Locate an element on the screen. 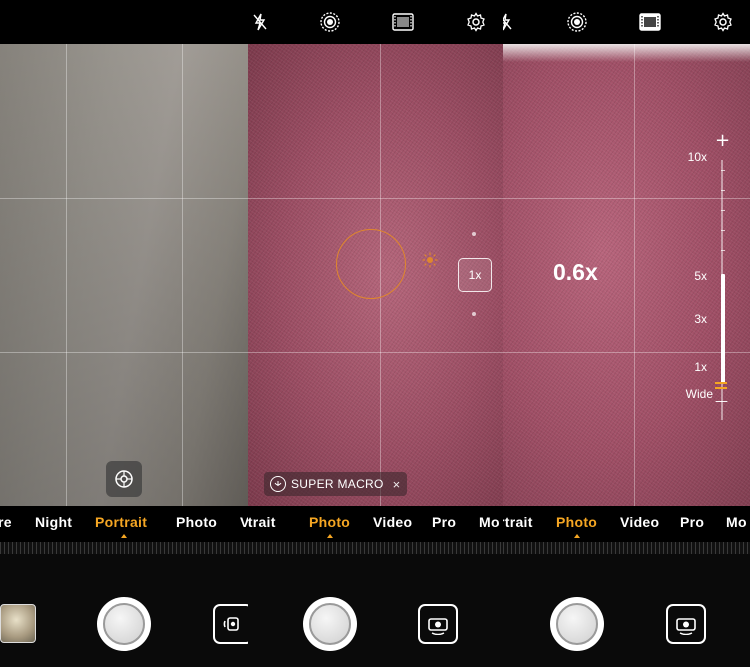  zoom-level-button: 1x is located at coordinates (475, 275).